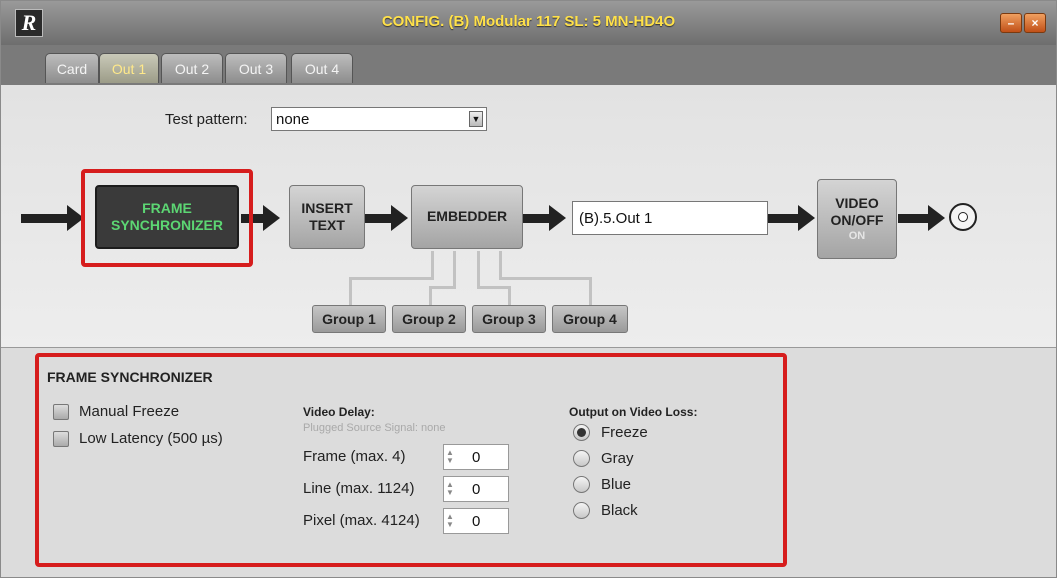 Image resolution: width=1057 pixels, height=578 pixels. What do you see at coordinates (256, 68) in the screenshot?
I see `tab-out-3: Out 3` at bounding box center [256, 68].